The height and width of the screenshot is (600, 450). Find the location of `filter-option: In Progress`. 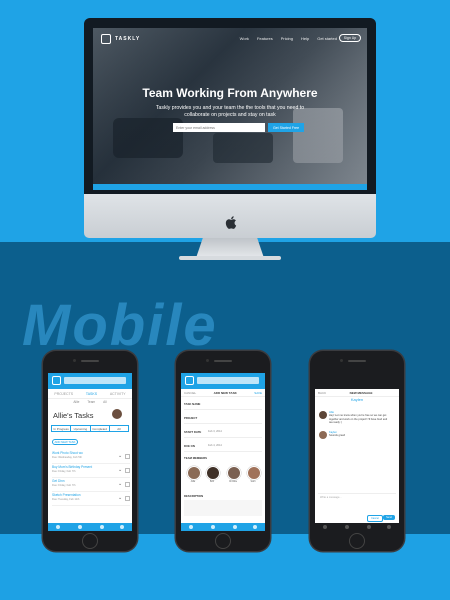

filter-option: In Progress is located at coordinates (62, 428).